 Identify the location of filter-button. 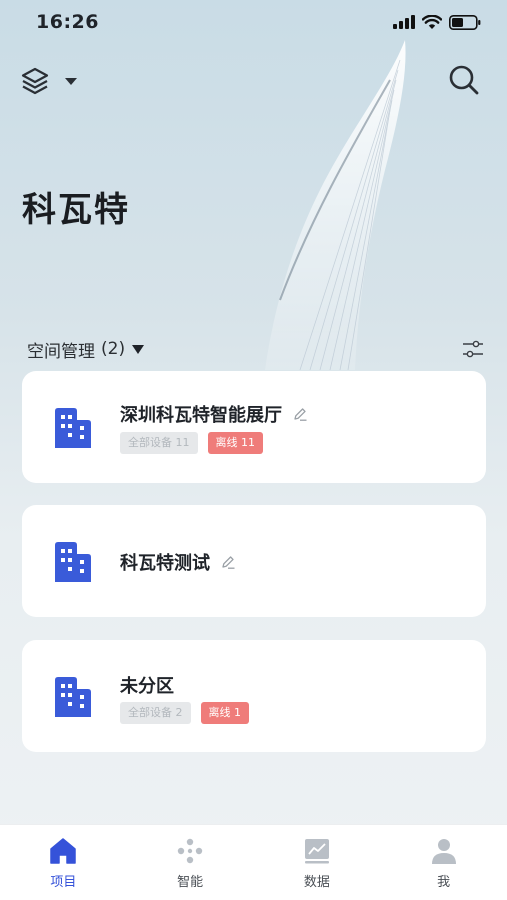
(473, 349).